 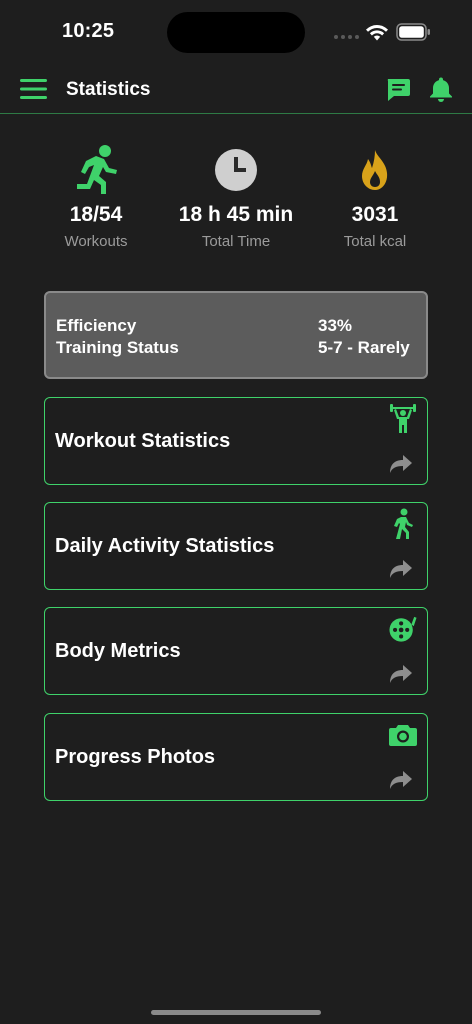 What do you see at coordinates (398, 90) in the screenshot?
I see `chat-icon` at bounding box center [398, 90].